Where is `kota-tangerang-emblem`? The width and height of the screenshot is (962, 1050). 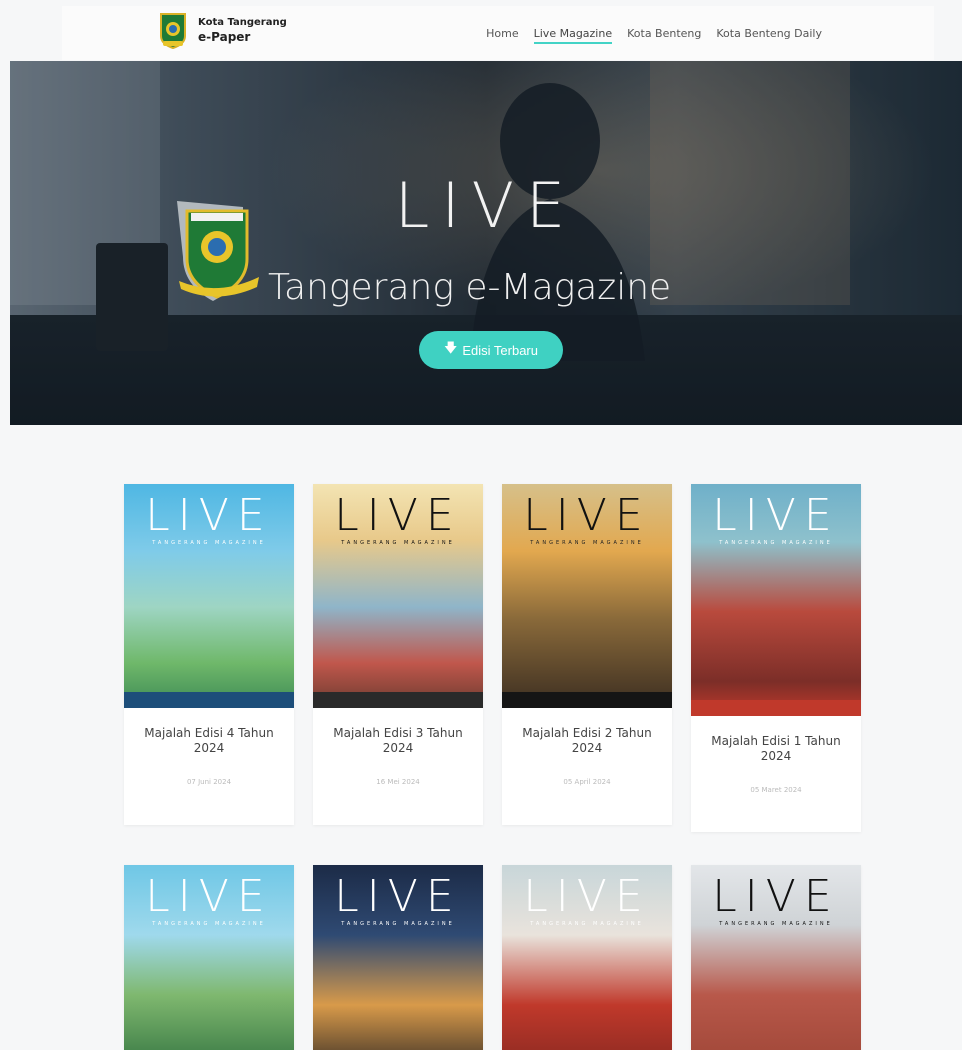 kota-tangerang-emblem is located at coordinates (218, 251).